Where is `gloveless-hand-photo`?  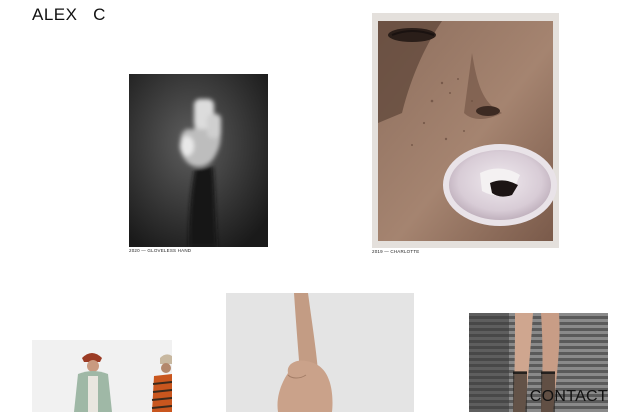
gloveless-hand-photo is located at coordinates (198, 160).